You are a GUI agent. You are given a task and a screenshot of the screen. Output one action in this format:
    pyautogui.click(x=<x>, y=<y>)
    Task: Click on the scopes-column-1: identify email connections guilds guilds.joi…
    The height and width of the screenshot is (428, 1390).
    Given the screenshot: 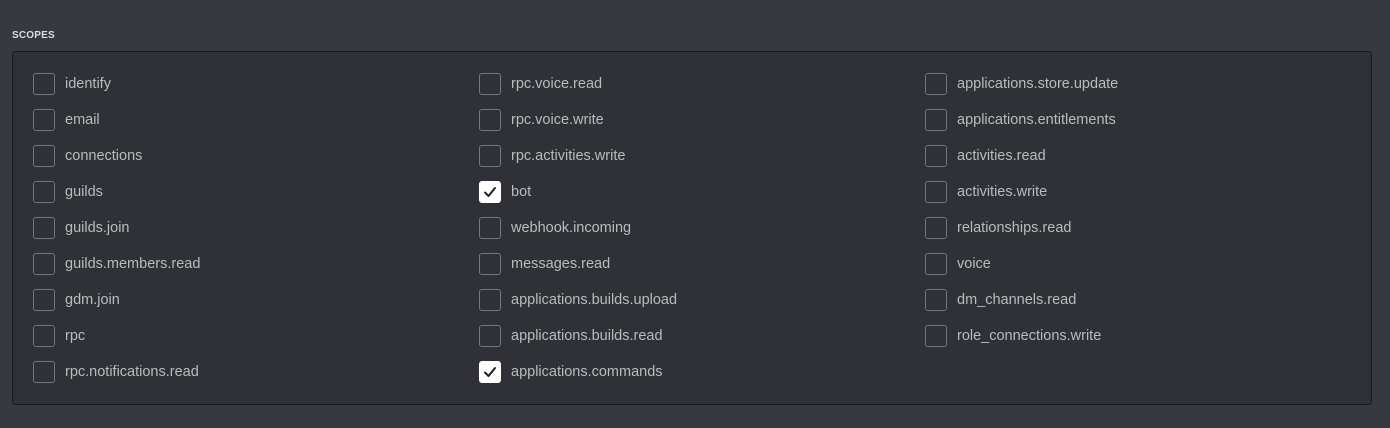 What is the action you would take?
    pyautogui.click(x=116, y=234)
    